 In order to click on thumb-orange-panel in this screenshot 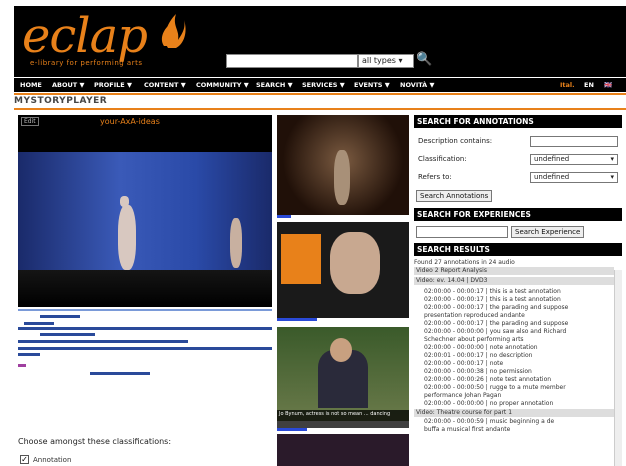, I will do `click(301, 259)`.